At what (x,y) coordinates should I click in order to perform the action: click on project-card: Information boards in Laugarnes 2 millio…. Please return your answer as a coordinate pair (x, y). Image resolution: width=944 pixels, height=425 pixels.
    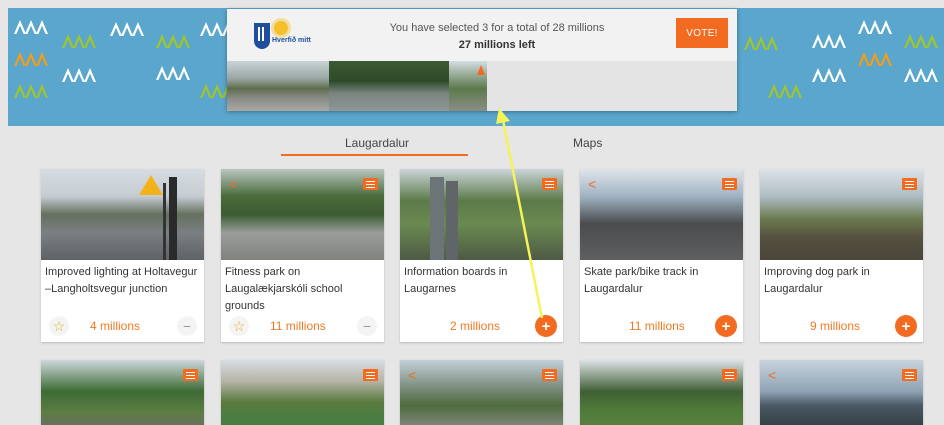
    Looking at the image, I should click on (481, 255).